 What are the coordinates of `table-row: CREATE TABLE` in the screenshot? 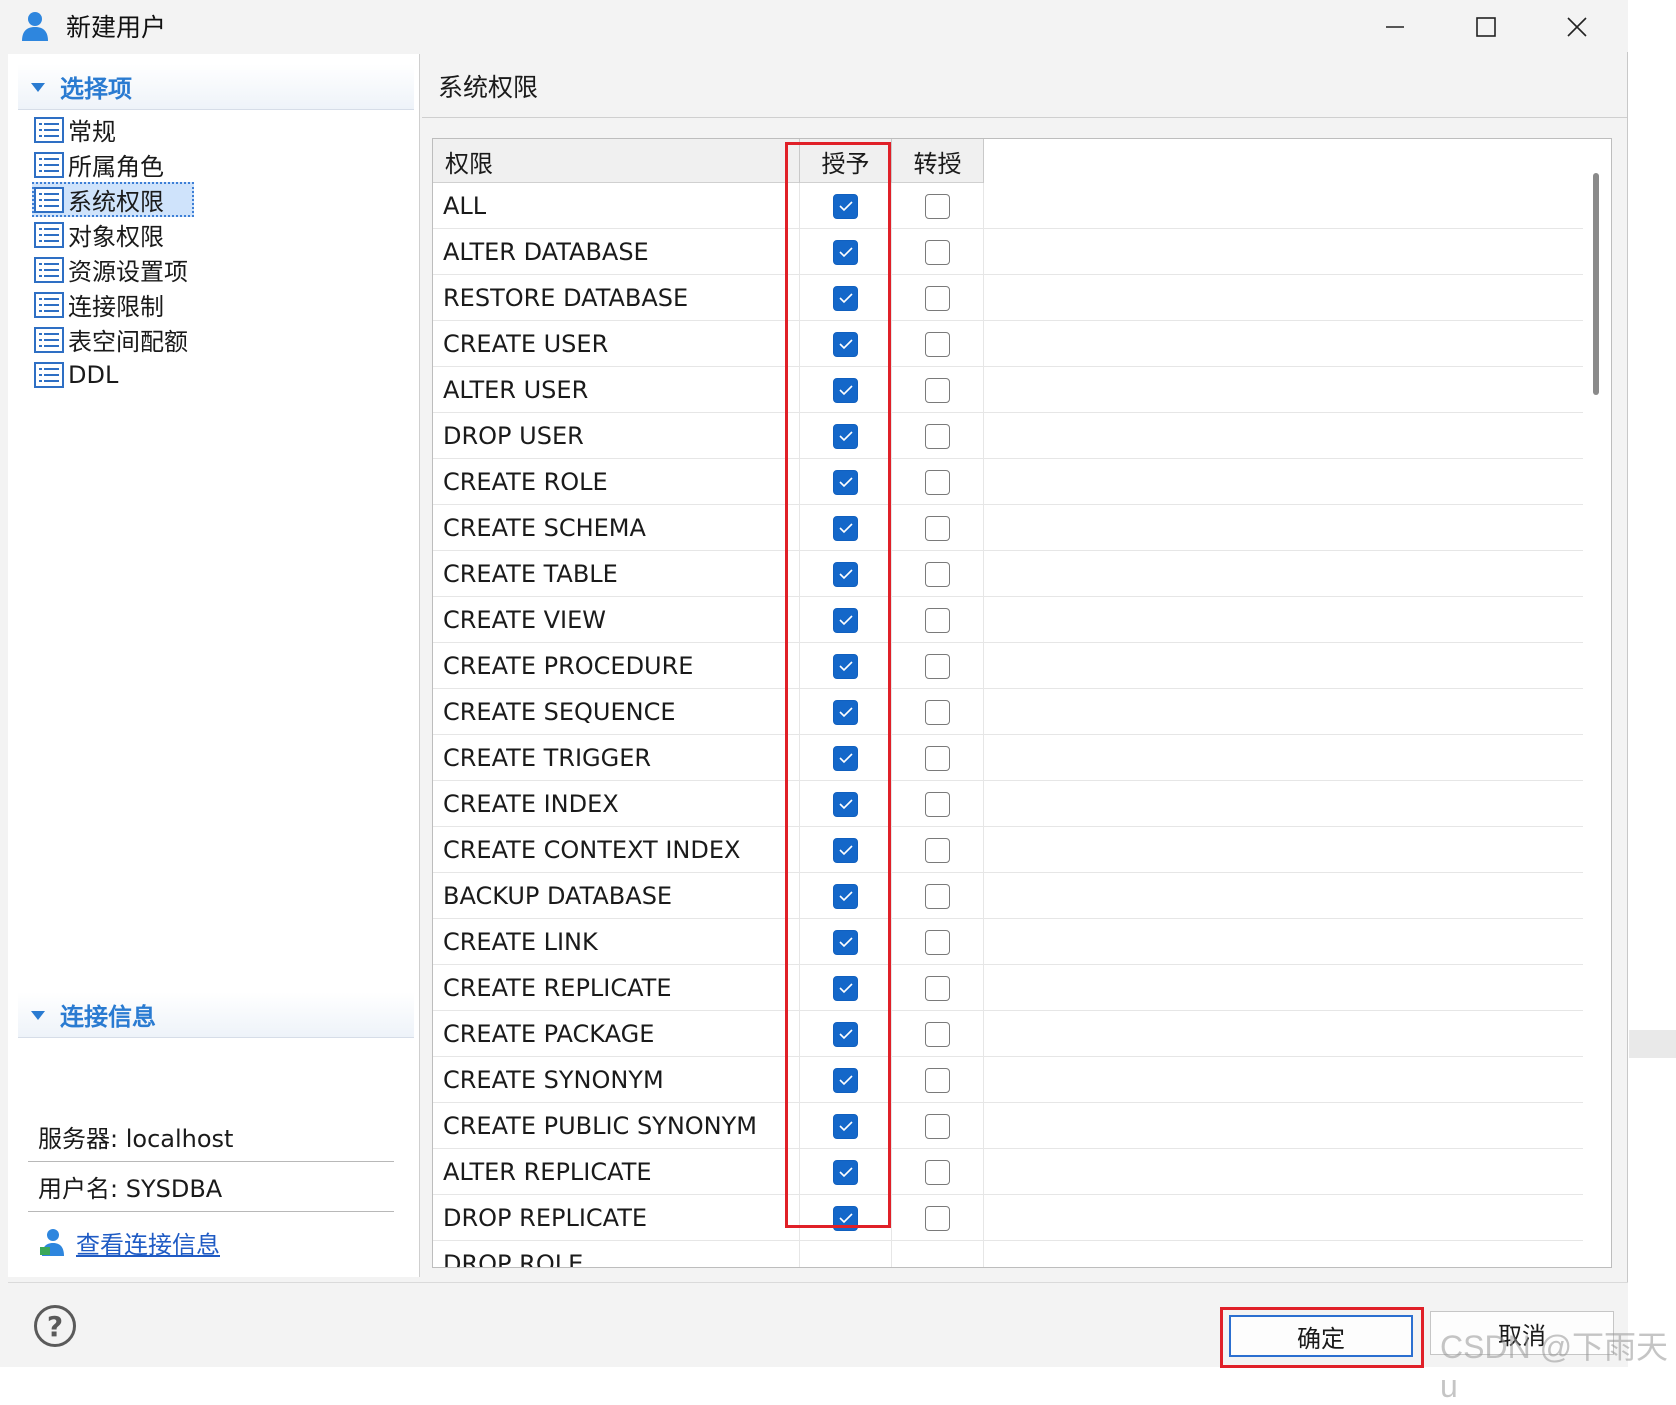 It's located at (1008, 574).